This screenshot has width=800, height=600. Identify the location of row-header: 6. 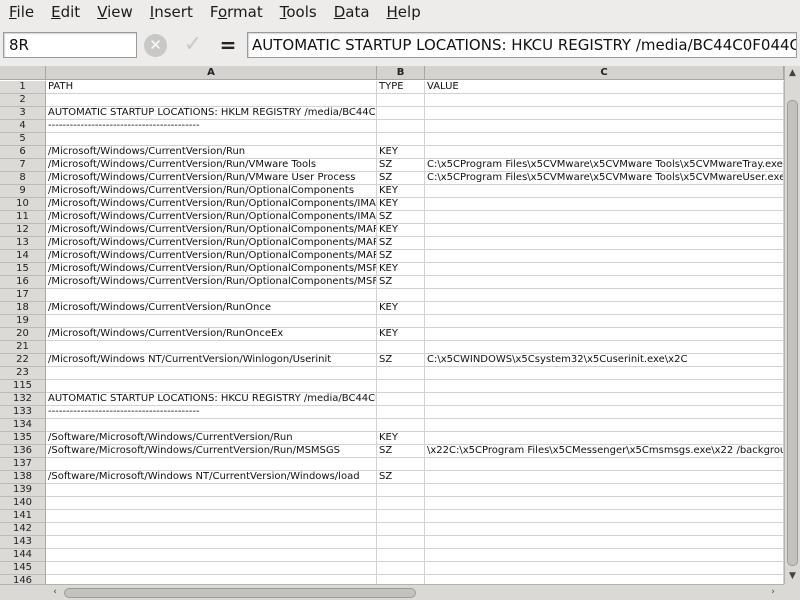
(23, 152).